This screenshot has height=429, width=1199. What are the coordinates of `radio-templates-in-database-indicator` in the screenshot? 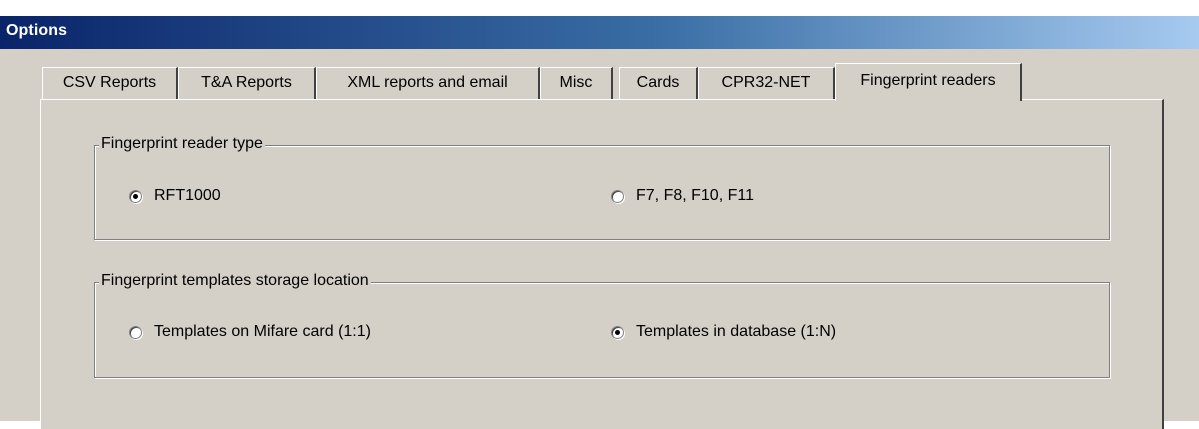 It's located at (617, 332).